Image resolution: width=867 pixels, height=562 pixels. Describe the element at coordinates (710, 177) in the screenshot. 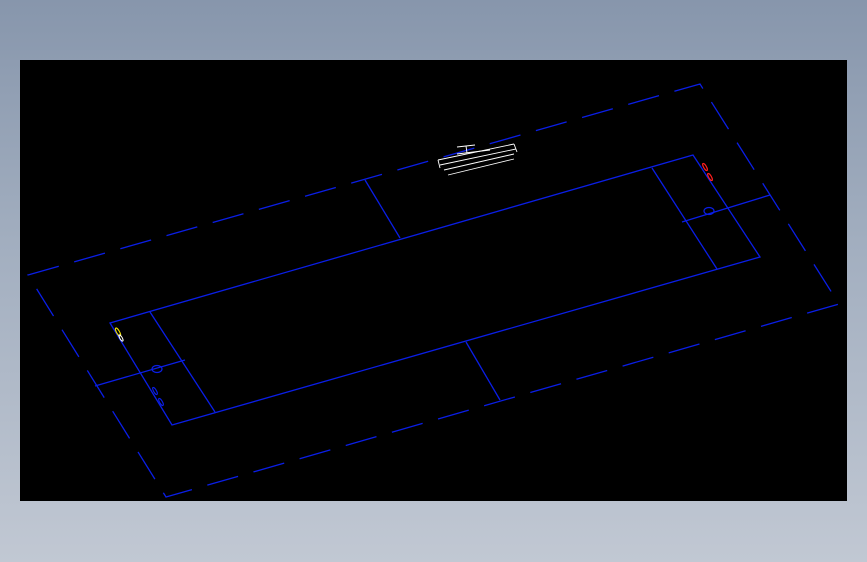

I see `right-red-marker-lower` at that location.